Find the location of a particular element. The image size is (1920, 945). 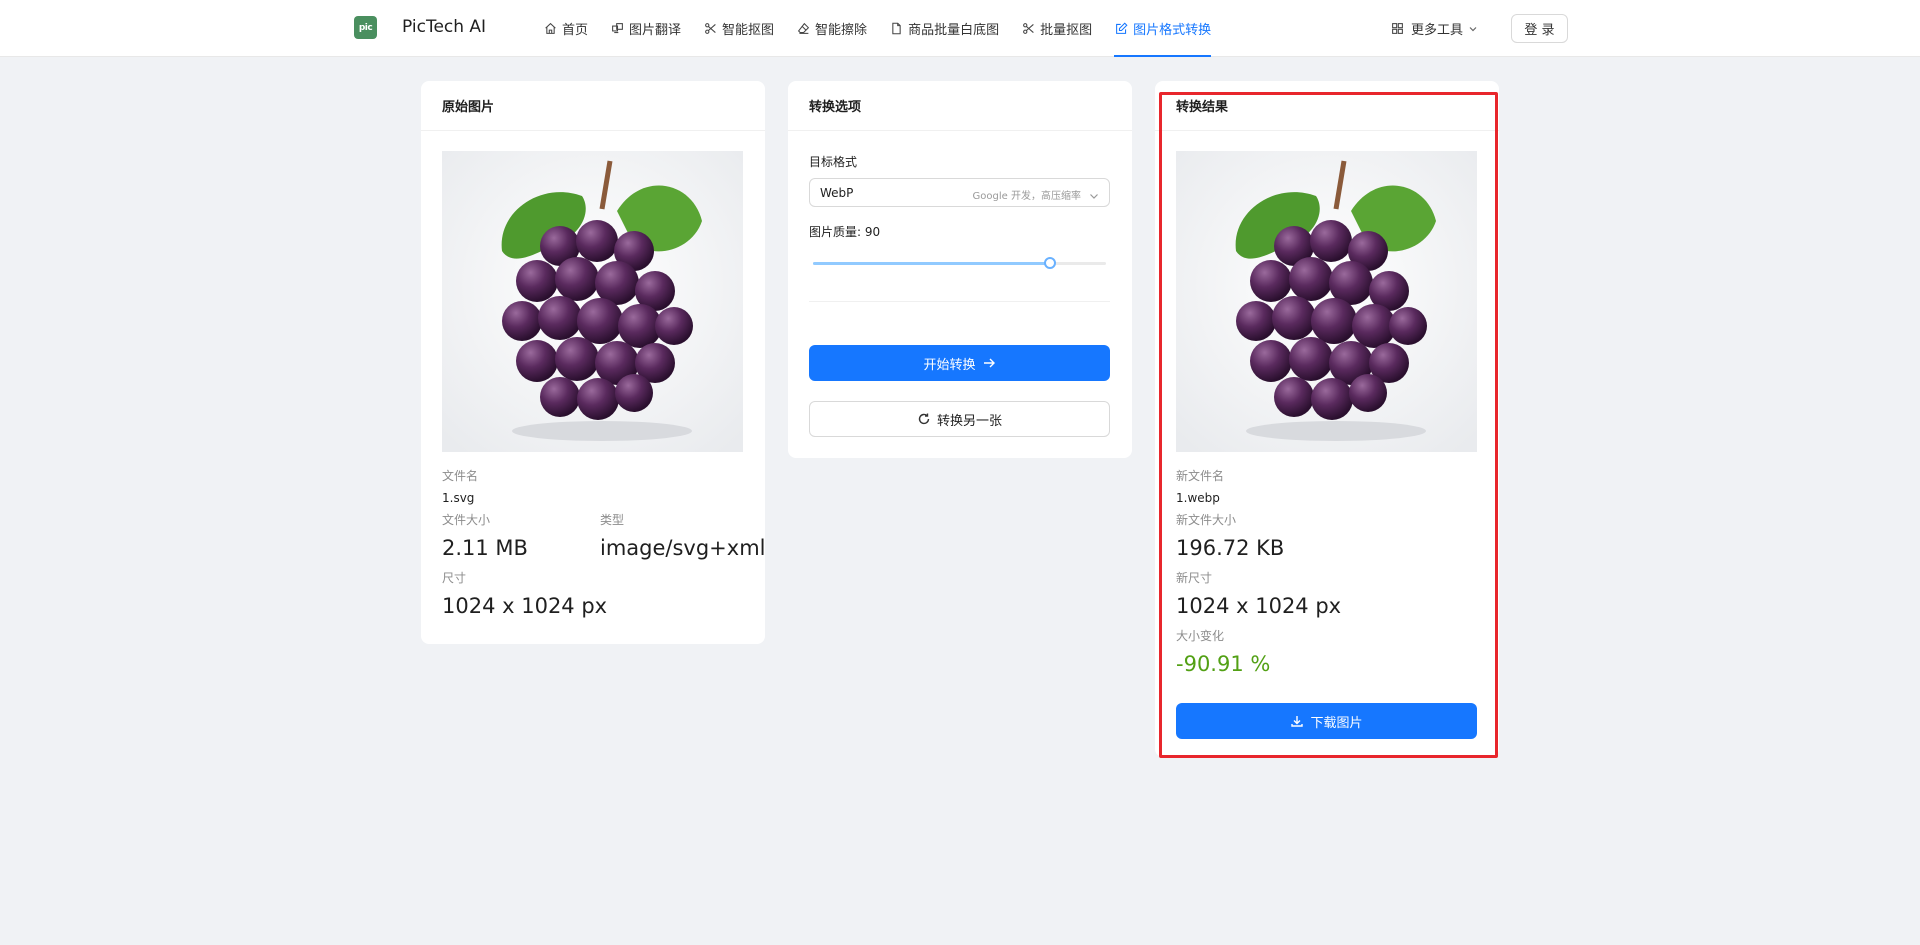

select-value: WebP is located at coordinates (837, 193).